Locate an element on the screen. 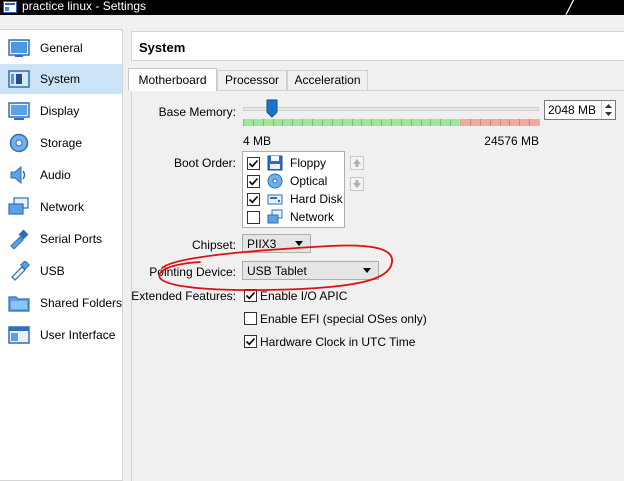 The image size is (624, 481). sidebar-item-audio: Audio is located at coordinates (61, 175).